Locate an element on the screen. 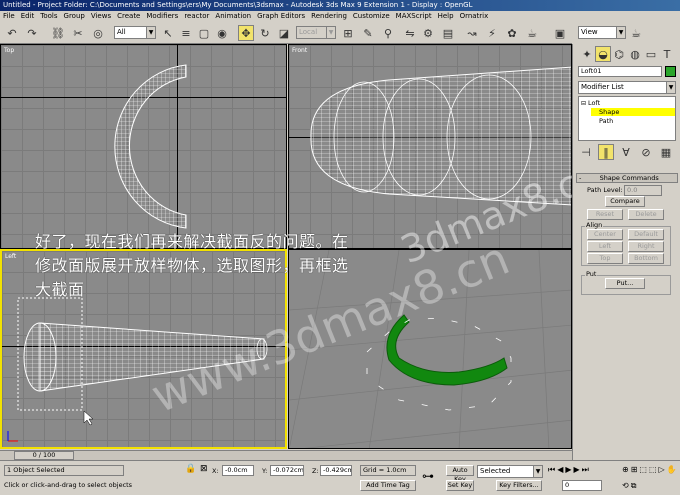 This screenshot has width=680, height=495. stack-item-loft: ⊟ Loft is located at coordinates (590, 103).